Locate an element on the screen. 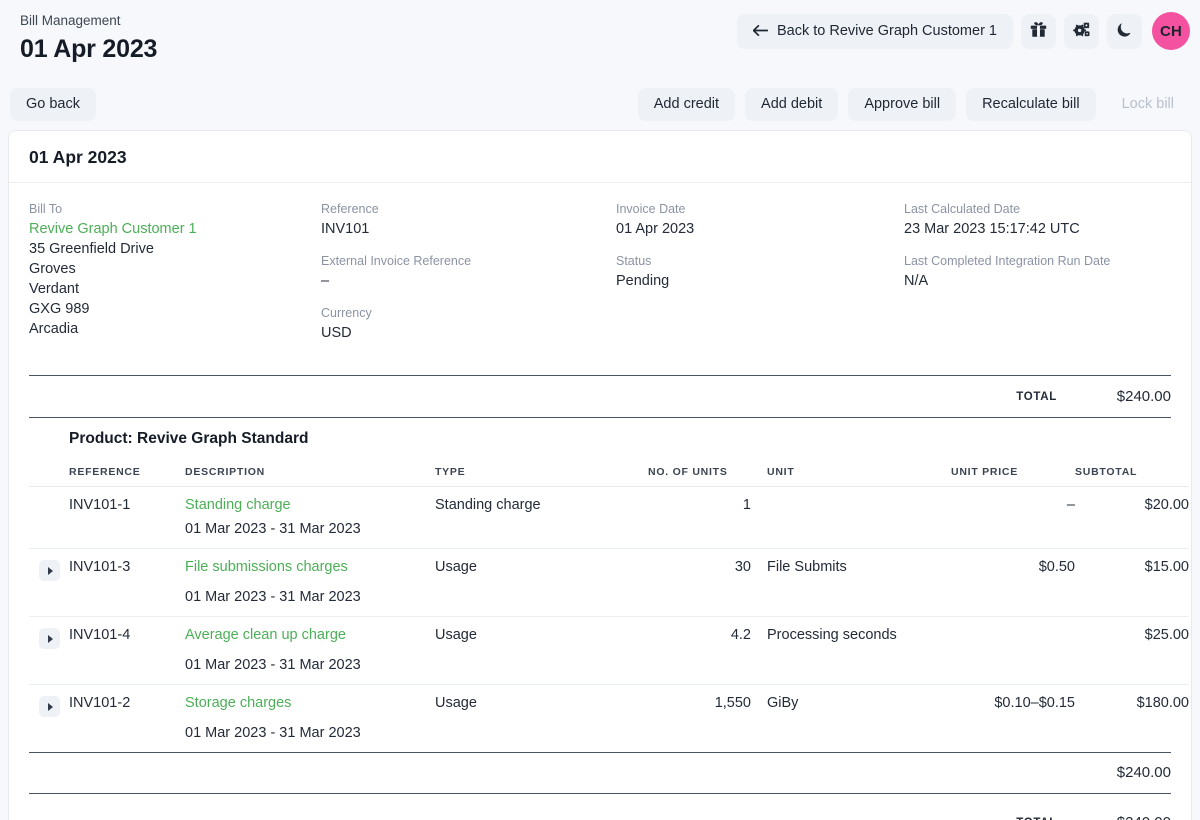 Image resolution: width=1200 pixels, height=820 pixels. back-to-customer-label: Back to Revive Graph Customer 1 is located at coordinates (886, 31).